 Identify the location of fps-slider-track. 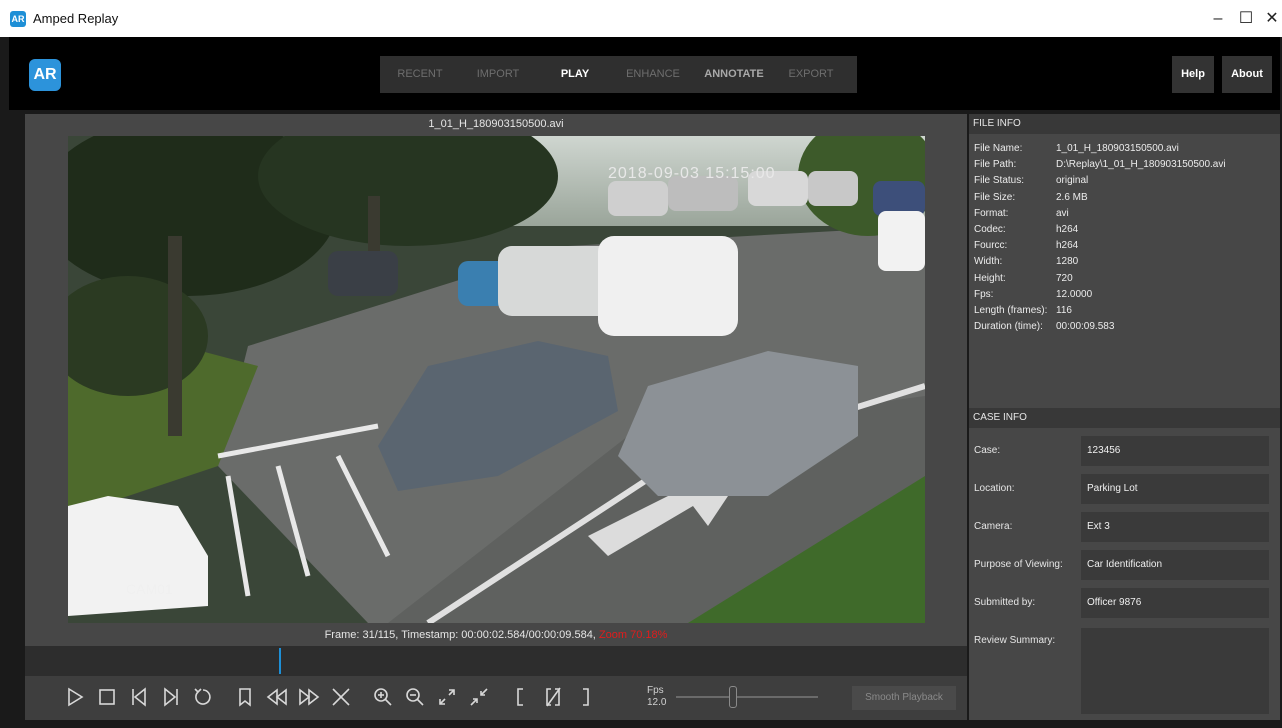
(747, 697).